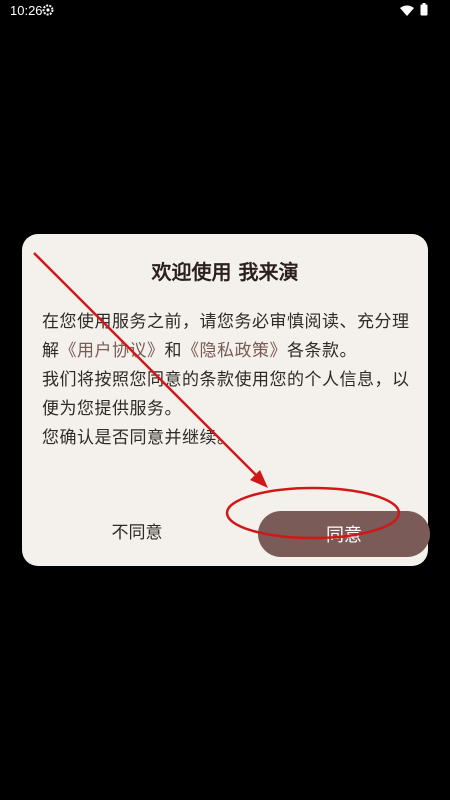 The image size is (450, 800). What do you see at coordinates (225, 272) in the screenshot?
I see `dialog-title: 欢迎使用 我来演` at bounding box center [225, 272].